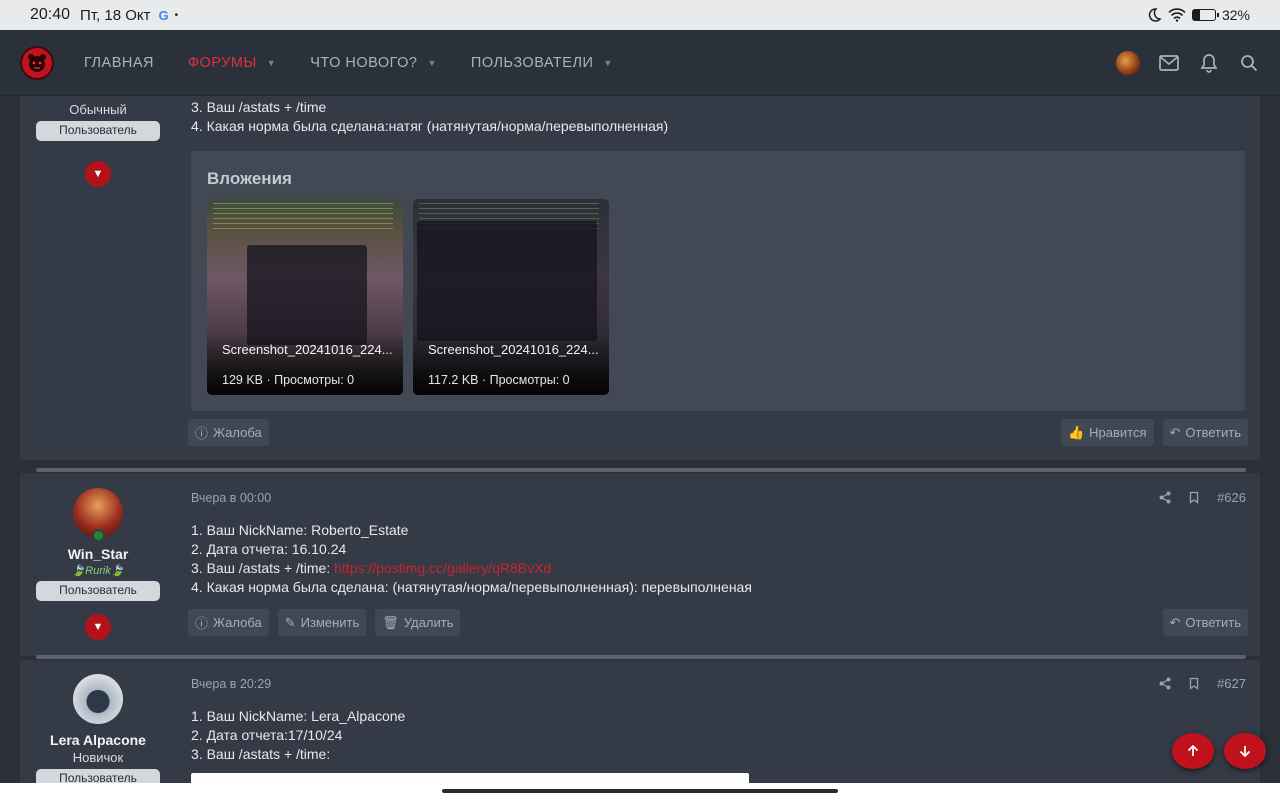 The height and width of the screenshot is (800, 1280). What do you see at coordinates (1235, 15) in the screenshot?
I see `battery-percent: 32%` at bounding box center [1235, 15].